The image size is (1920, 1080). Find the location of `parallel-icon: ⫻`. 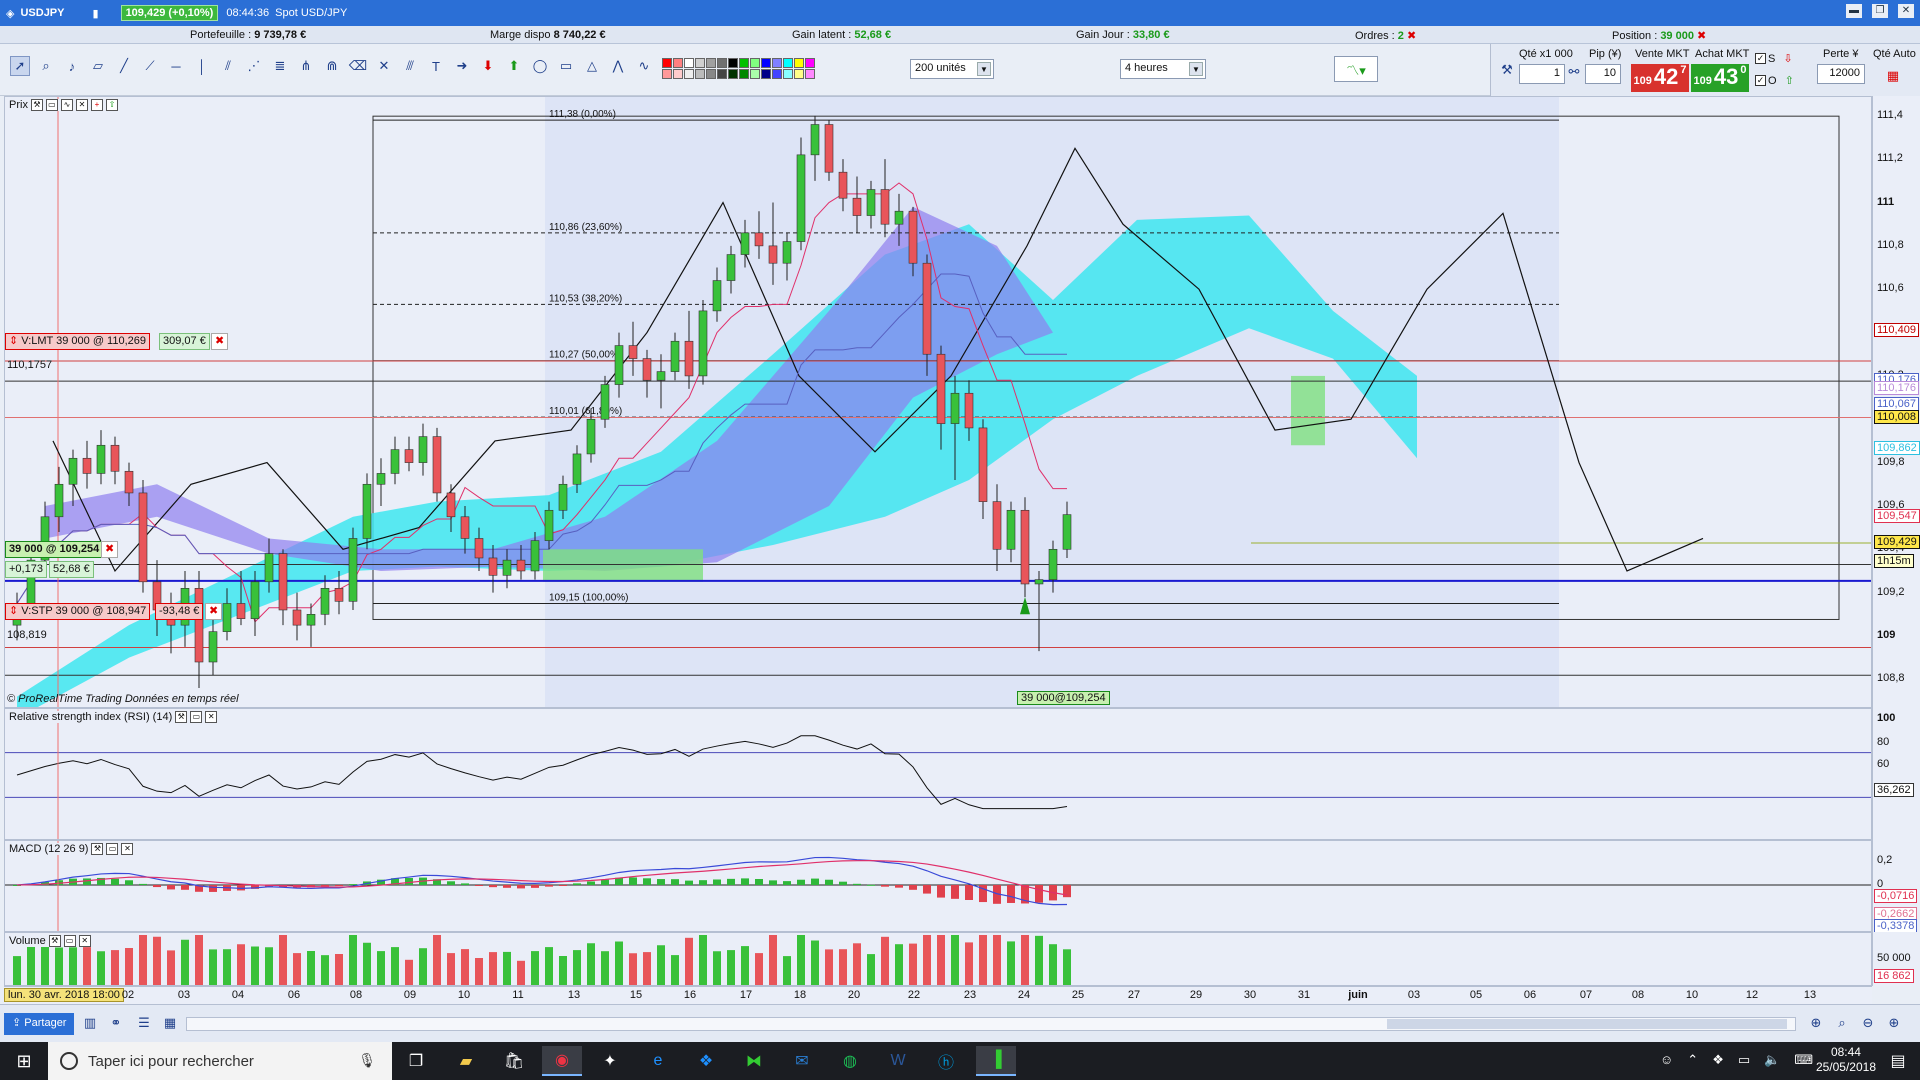

parallel-icon: ⫻ is located at coordinates (410, 66).